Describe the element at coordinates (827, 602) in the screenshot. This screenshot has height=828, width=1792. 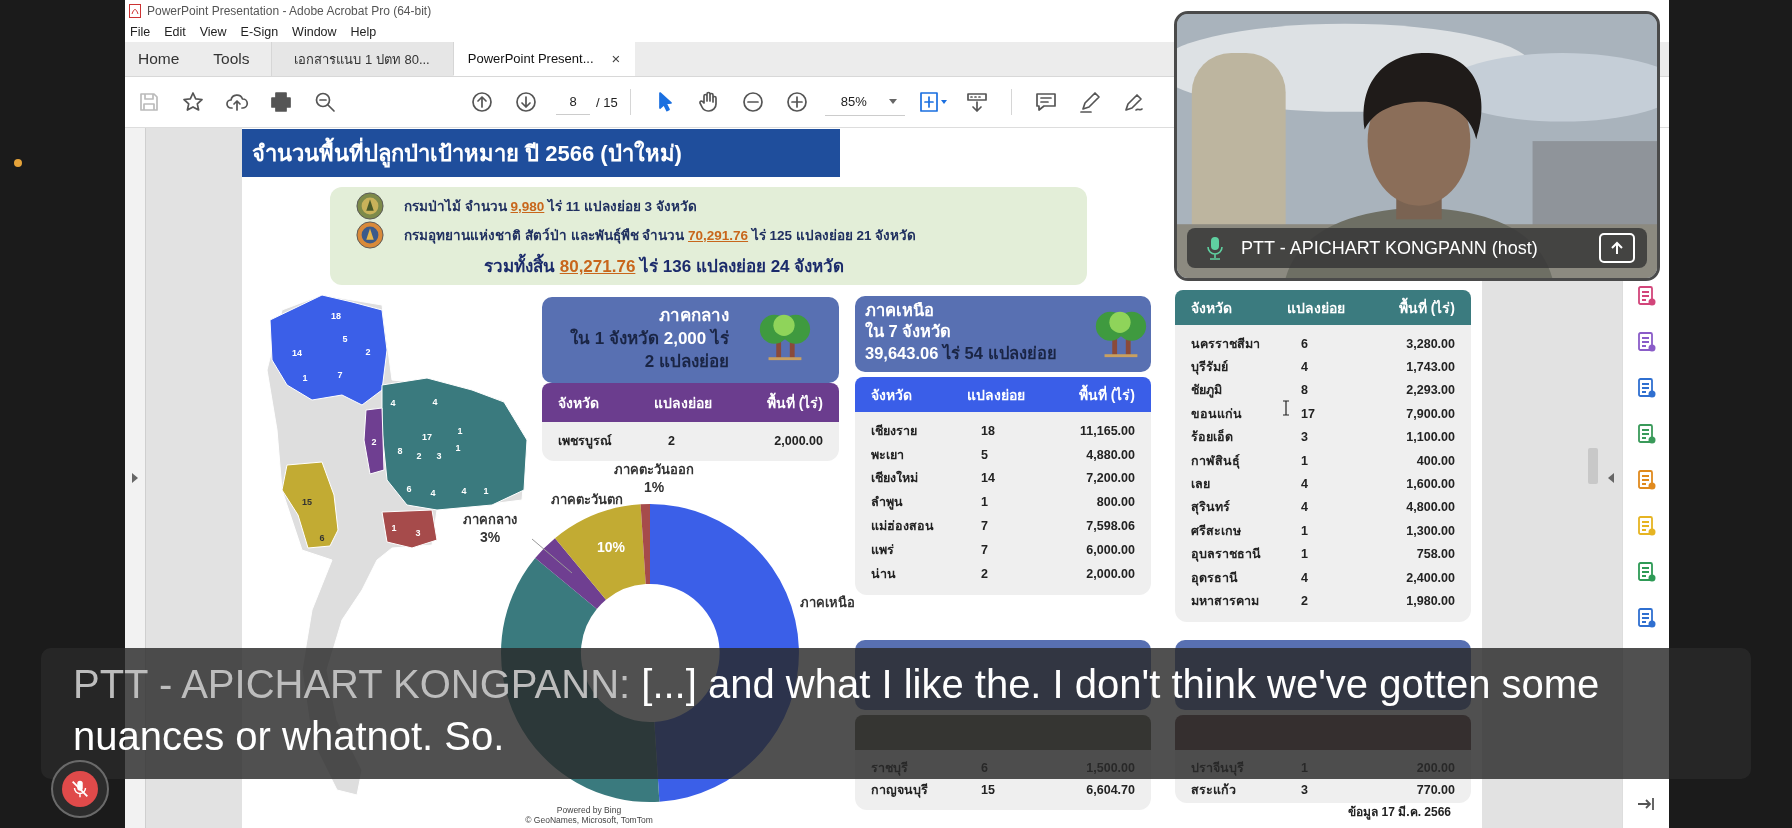
I see `chart-label: ภาคเหนือ` at that location.